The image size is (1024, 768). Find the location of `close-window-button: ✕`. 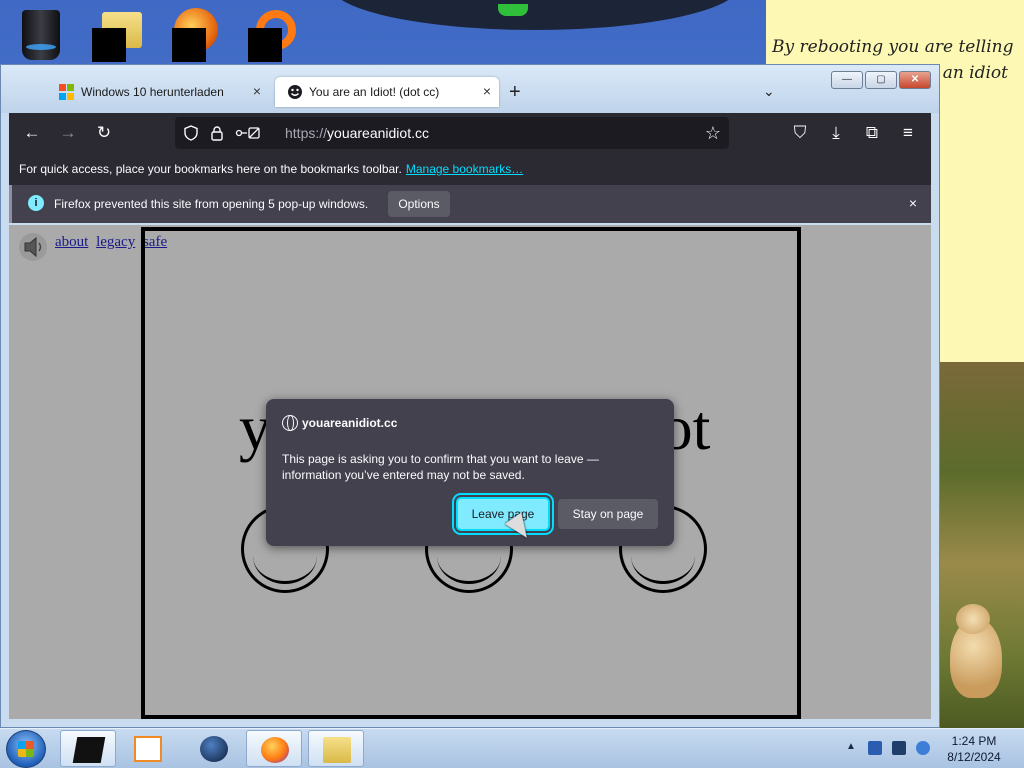

close-window-button: ✕ is located at coordinates (915, 80).